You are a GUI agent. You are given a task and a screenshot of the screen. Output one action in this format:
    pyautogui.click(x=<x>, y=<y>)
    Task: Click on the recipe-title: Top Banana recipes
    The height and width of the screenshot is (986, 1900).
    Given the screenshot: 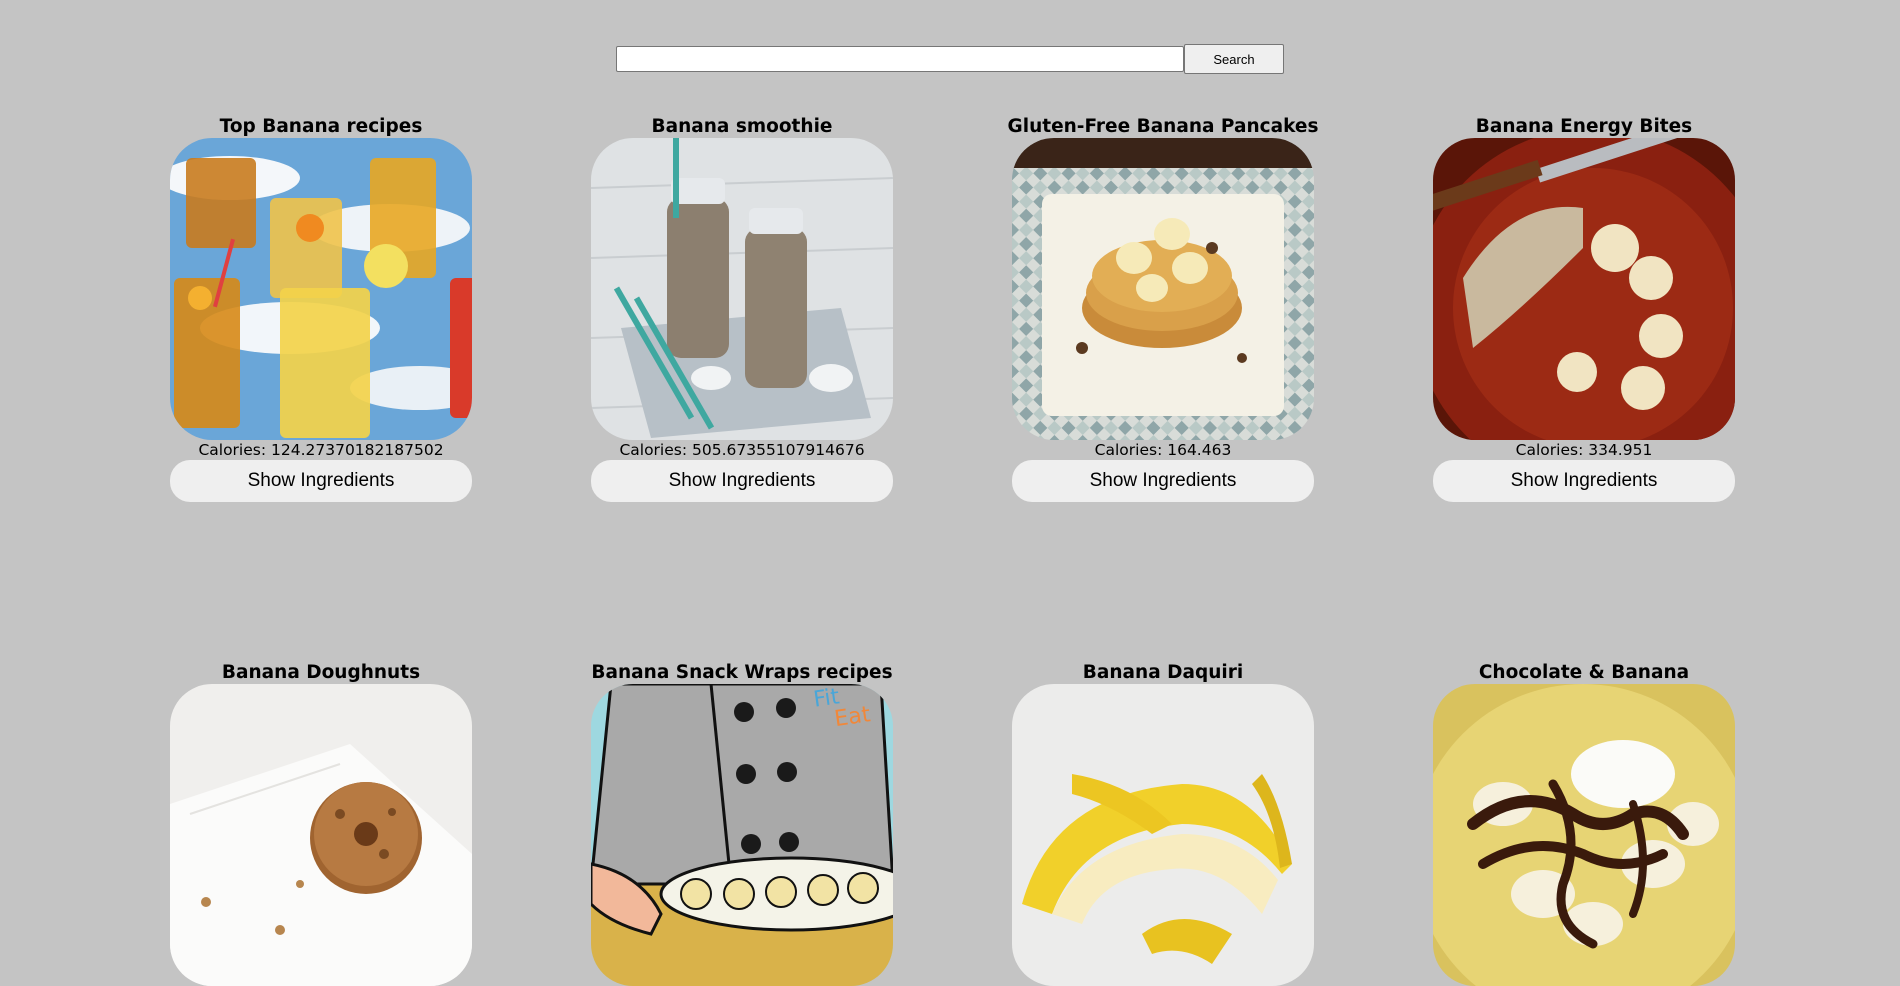 What is the action you would take?
    pyautogui.click(x=321, y=126)
    